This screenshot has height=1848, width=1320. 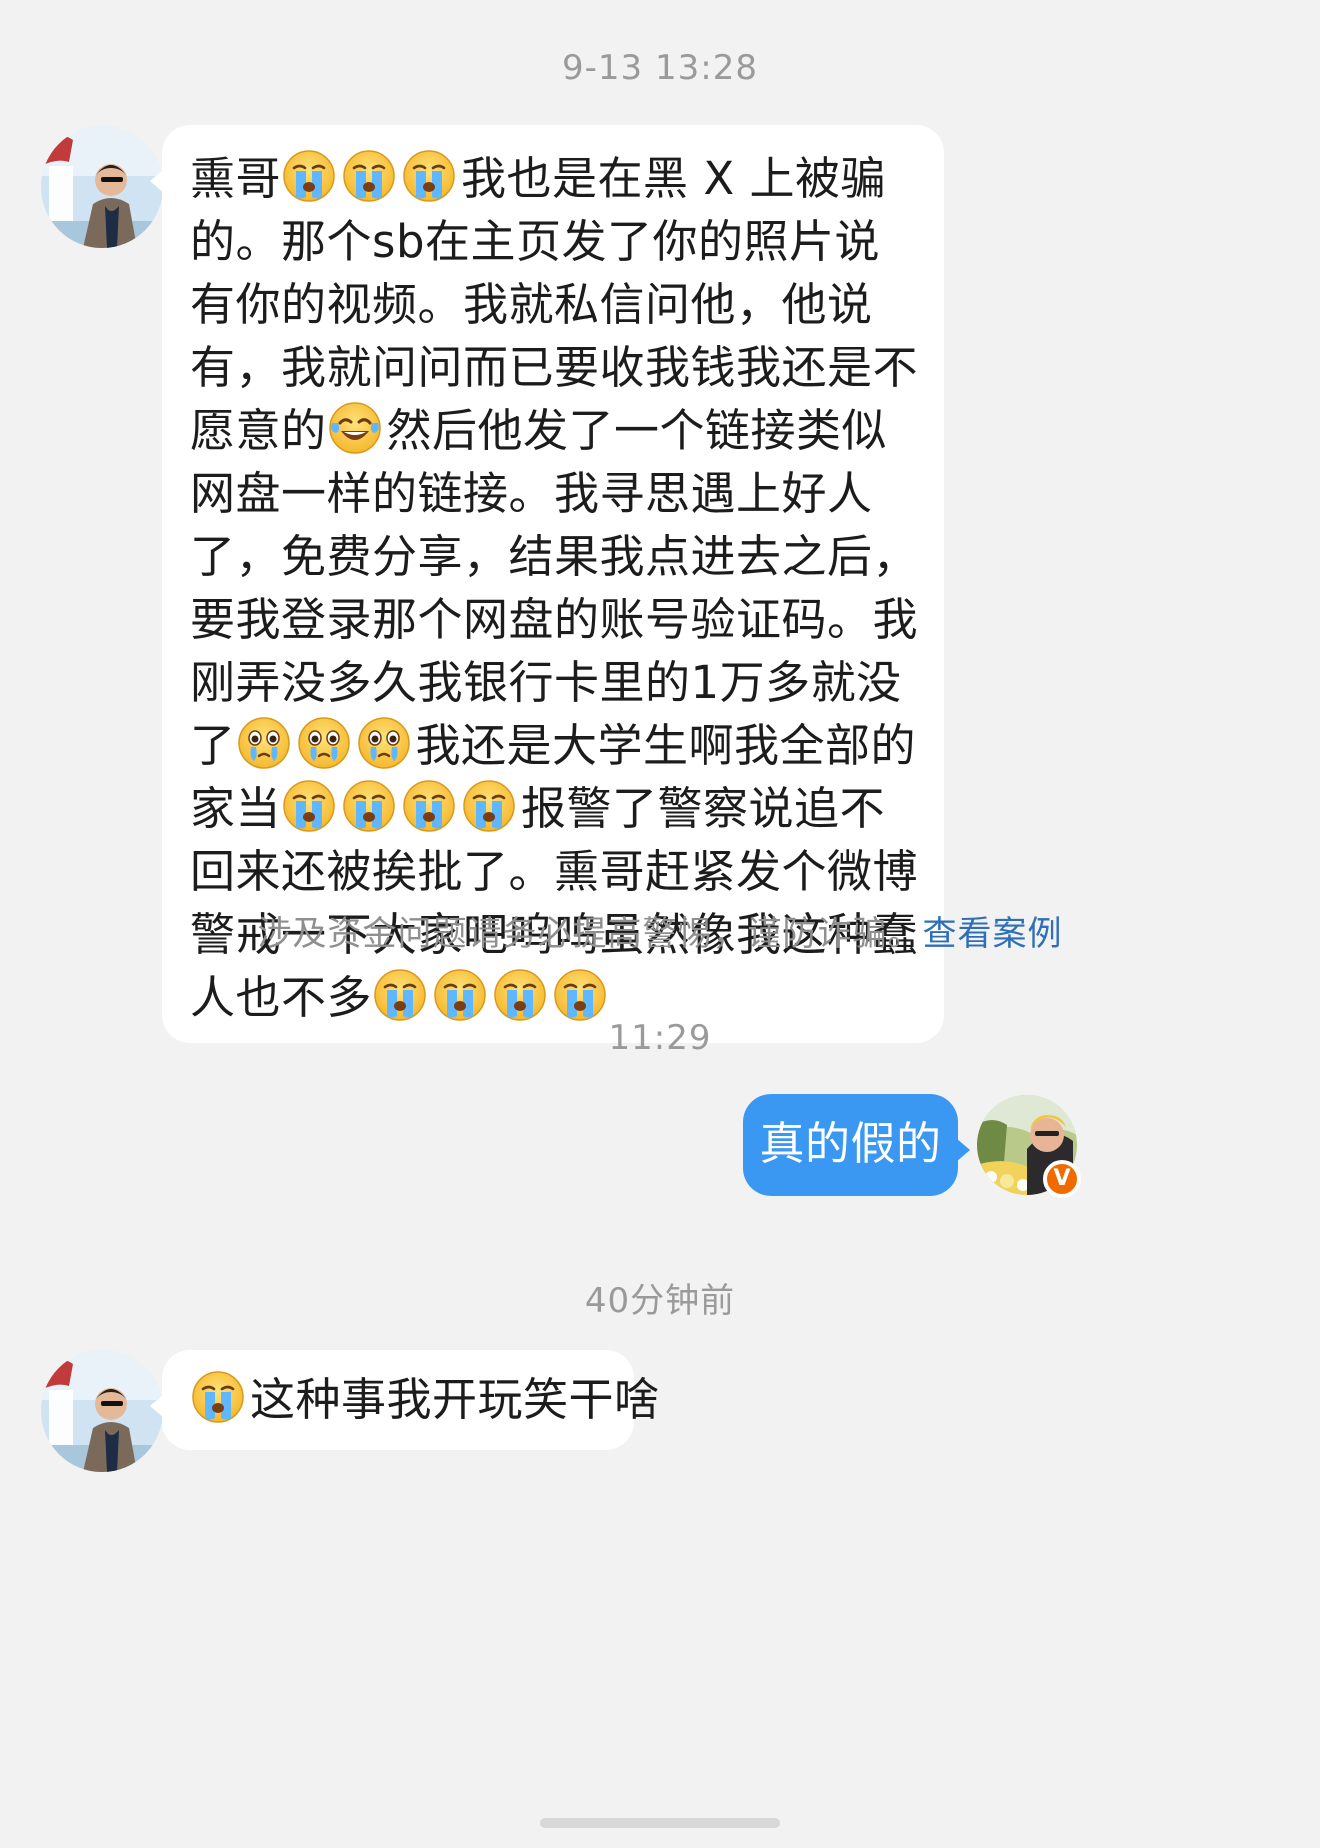 I want to click on message-text-segment: 熏哥, so click(x=236, y=178).